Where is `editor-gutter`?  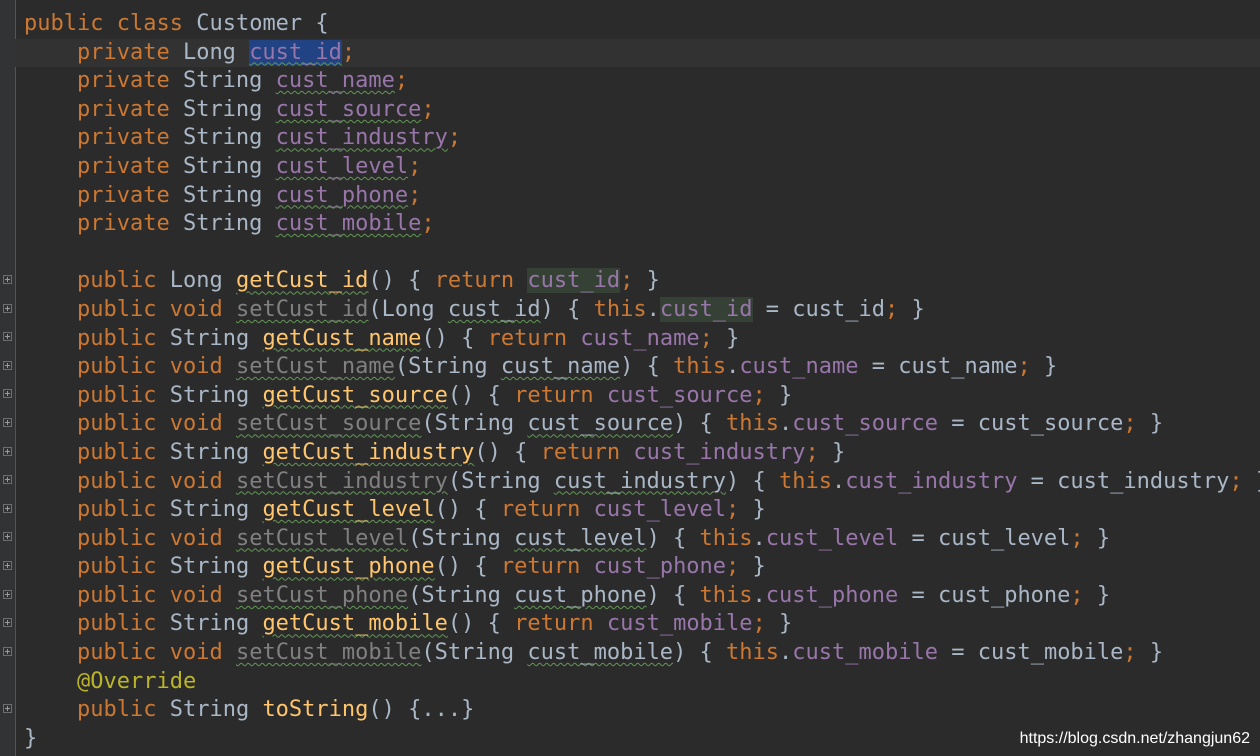
editor-gutter is located at coordinates (8, 378).